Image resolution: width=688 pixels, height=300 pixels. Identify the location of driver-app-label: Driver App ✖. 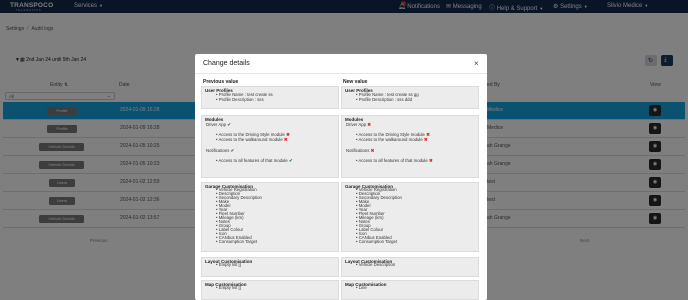
(358, 125).